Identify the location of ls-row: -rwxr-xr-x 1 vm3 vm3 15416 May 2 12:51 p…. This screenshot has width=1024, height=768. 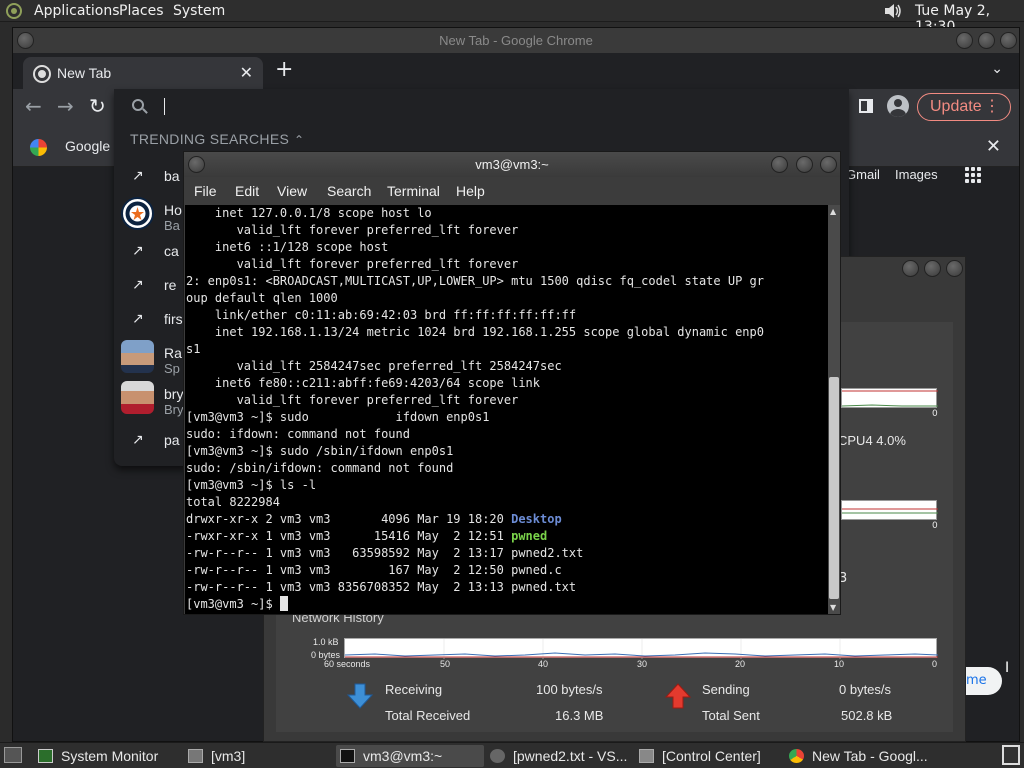
(367, 536).